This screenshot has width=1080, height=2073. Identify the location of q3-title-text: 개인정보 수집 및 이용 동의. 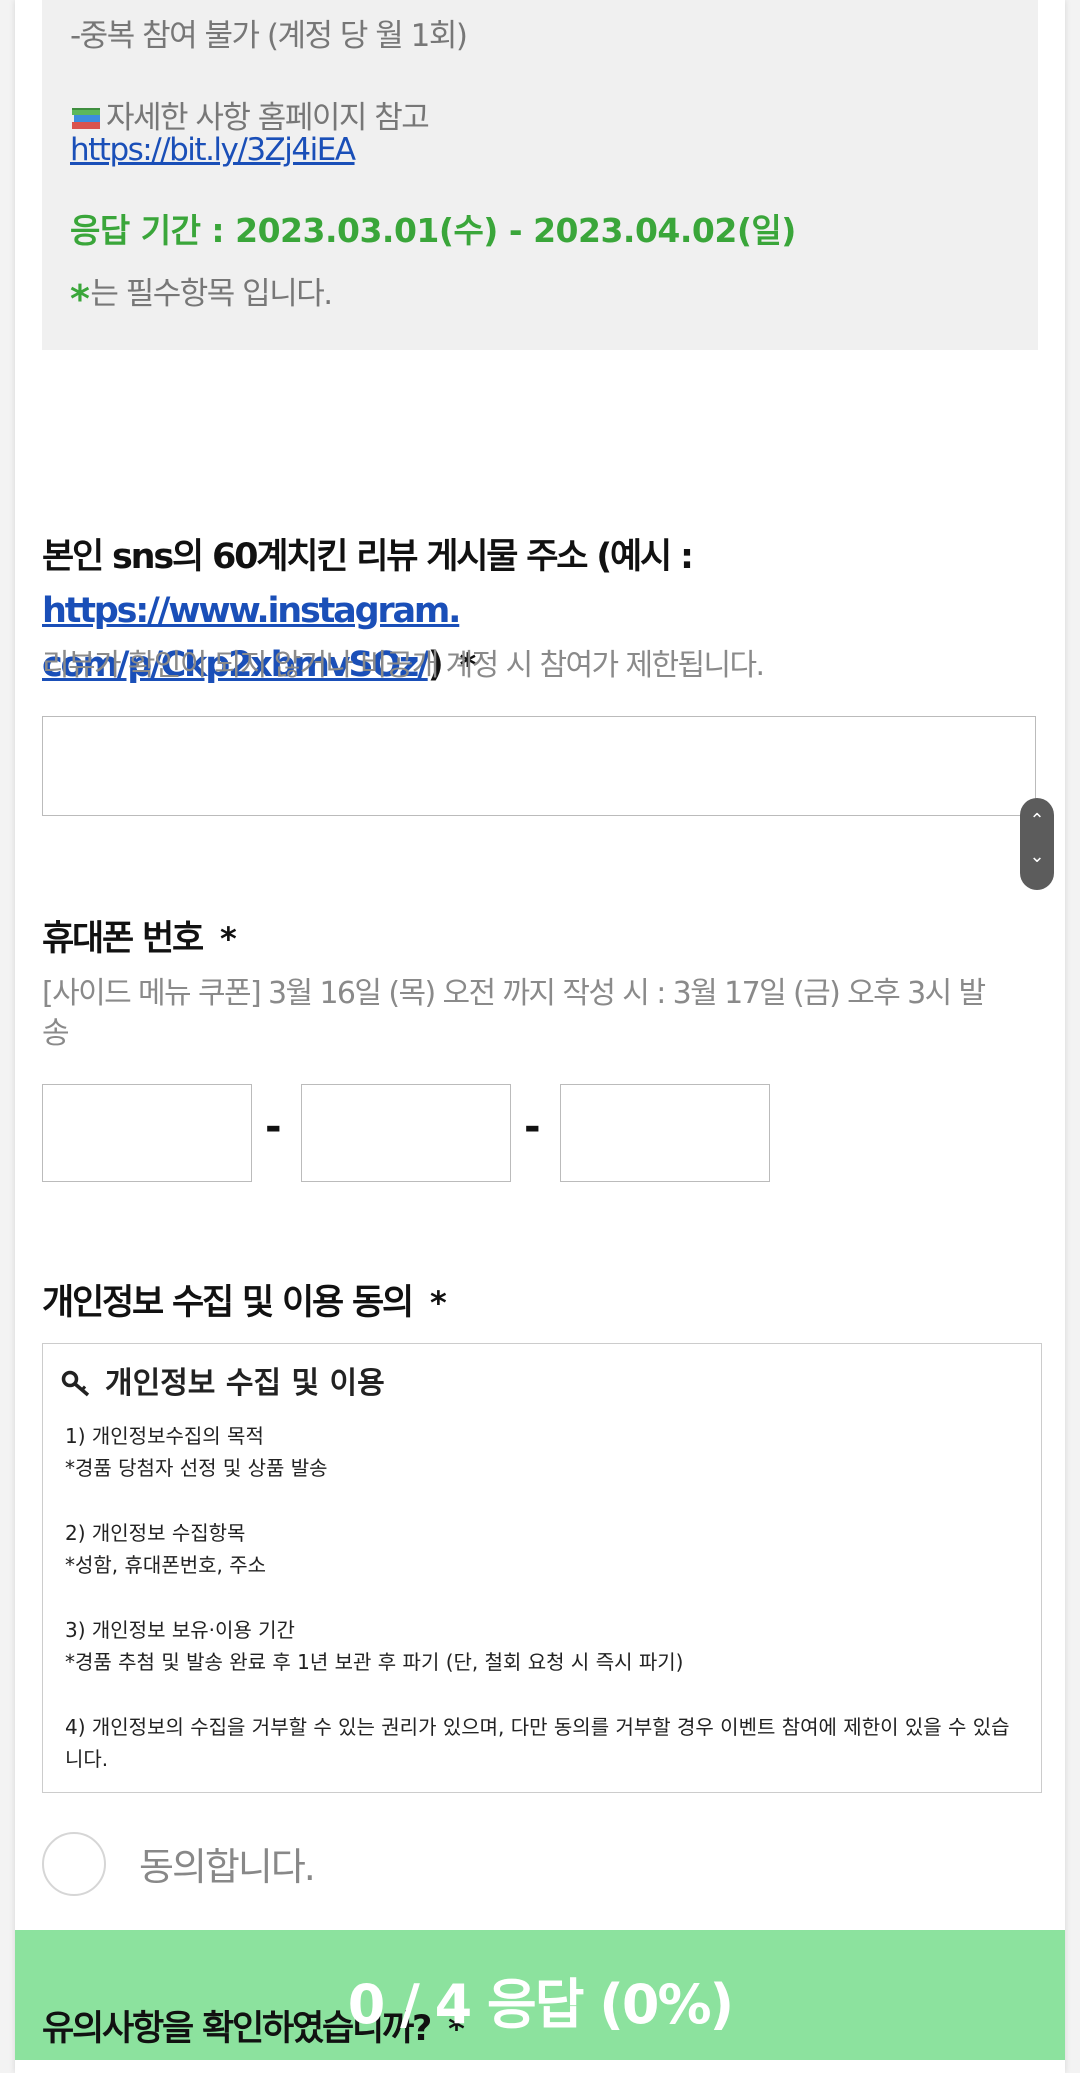
(228, 1303).